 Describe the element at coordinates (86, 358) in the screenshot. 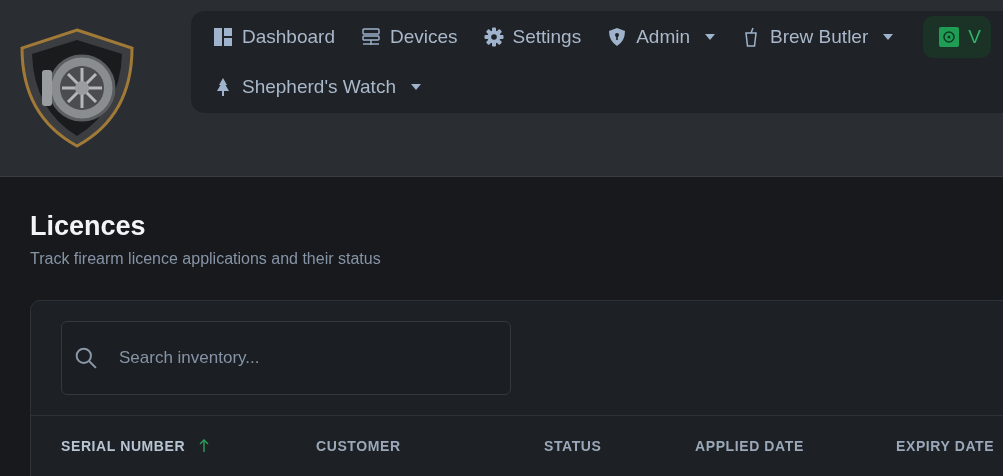

I see `search-icon` at that location.